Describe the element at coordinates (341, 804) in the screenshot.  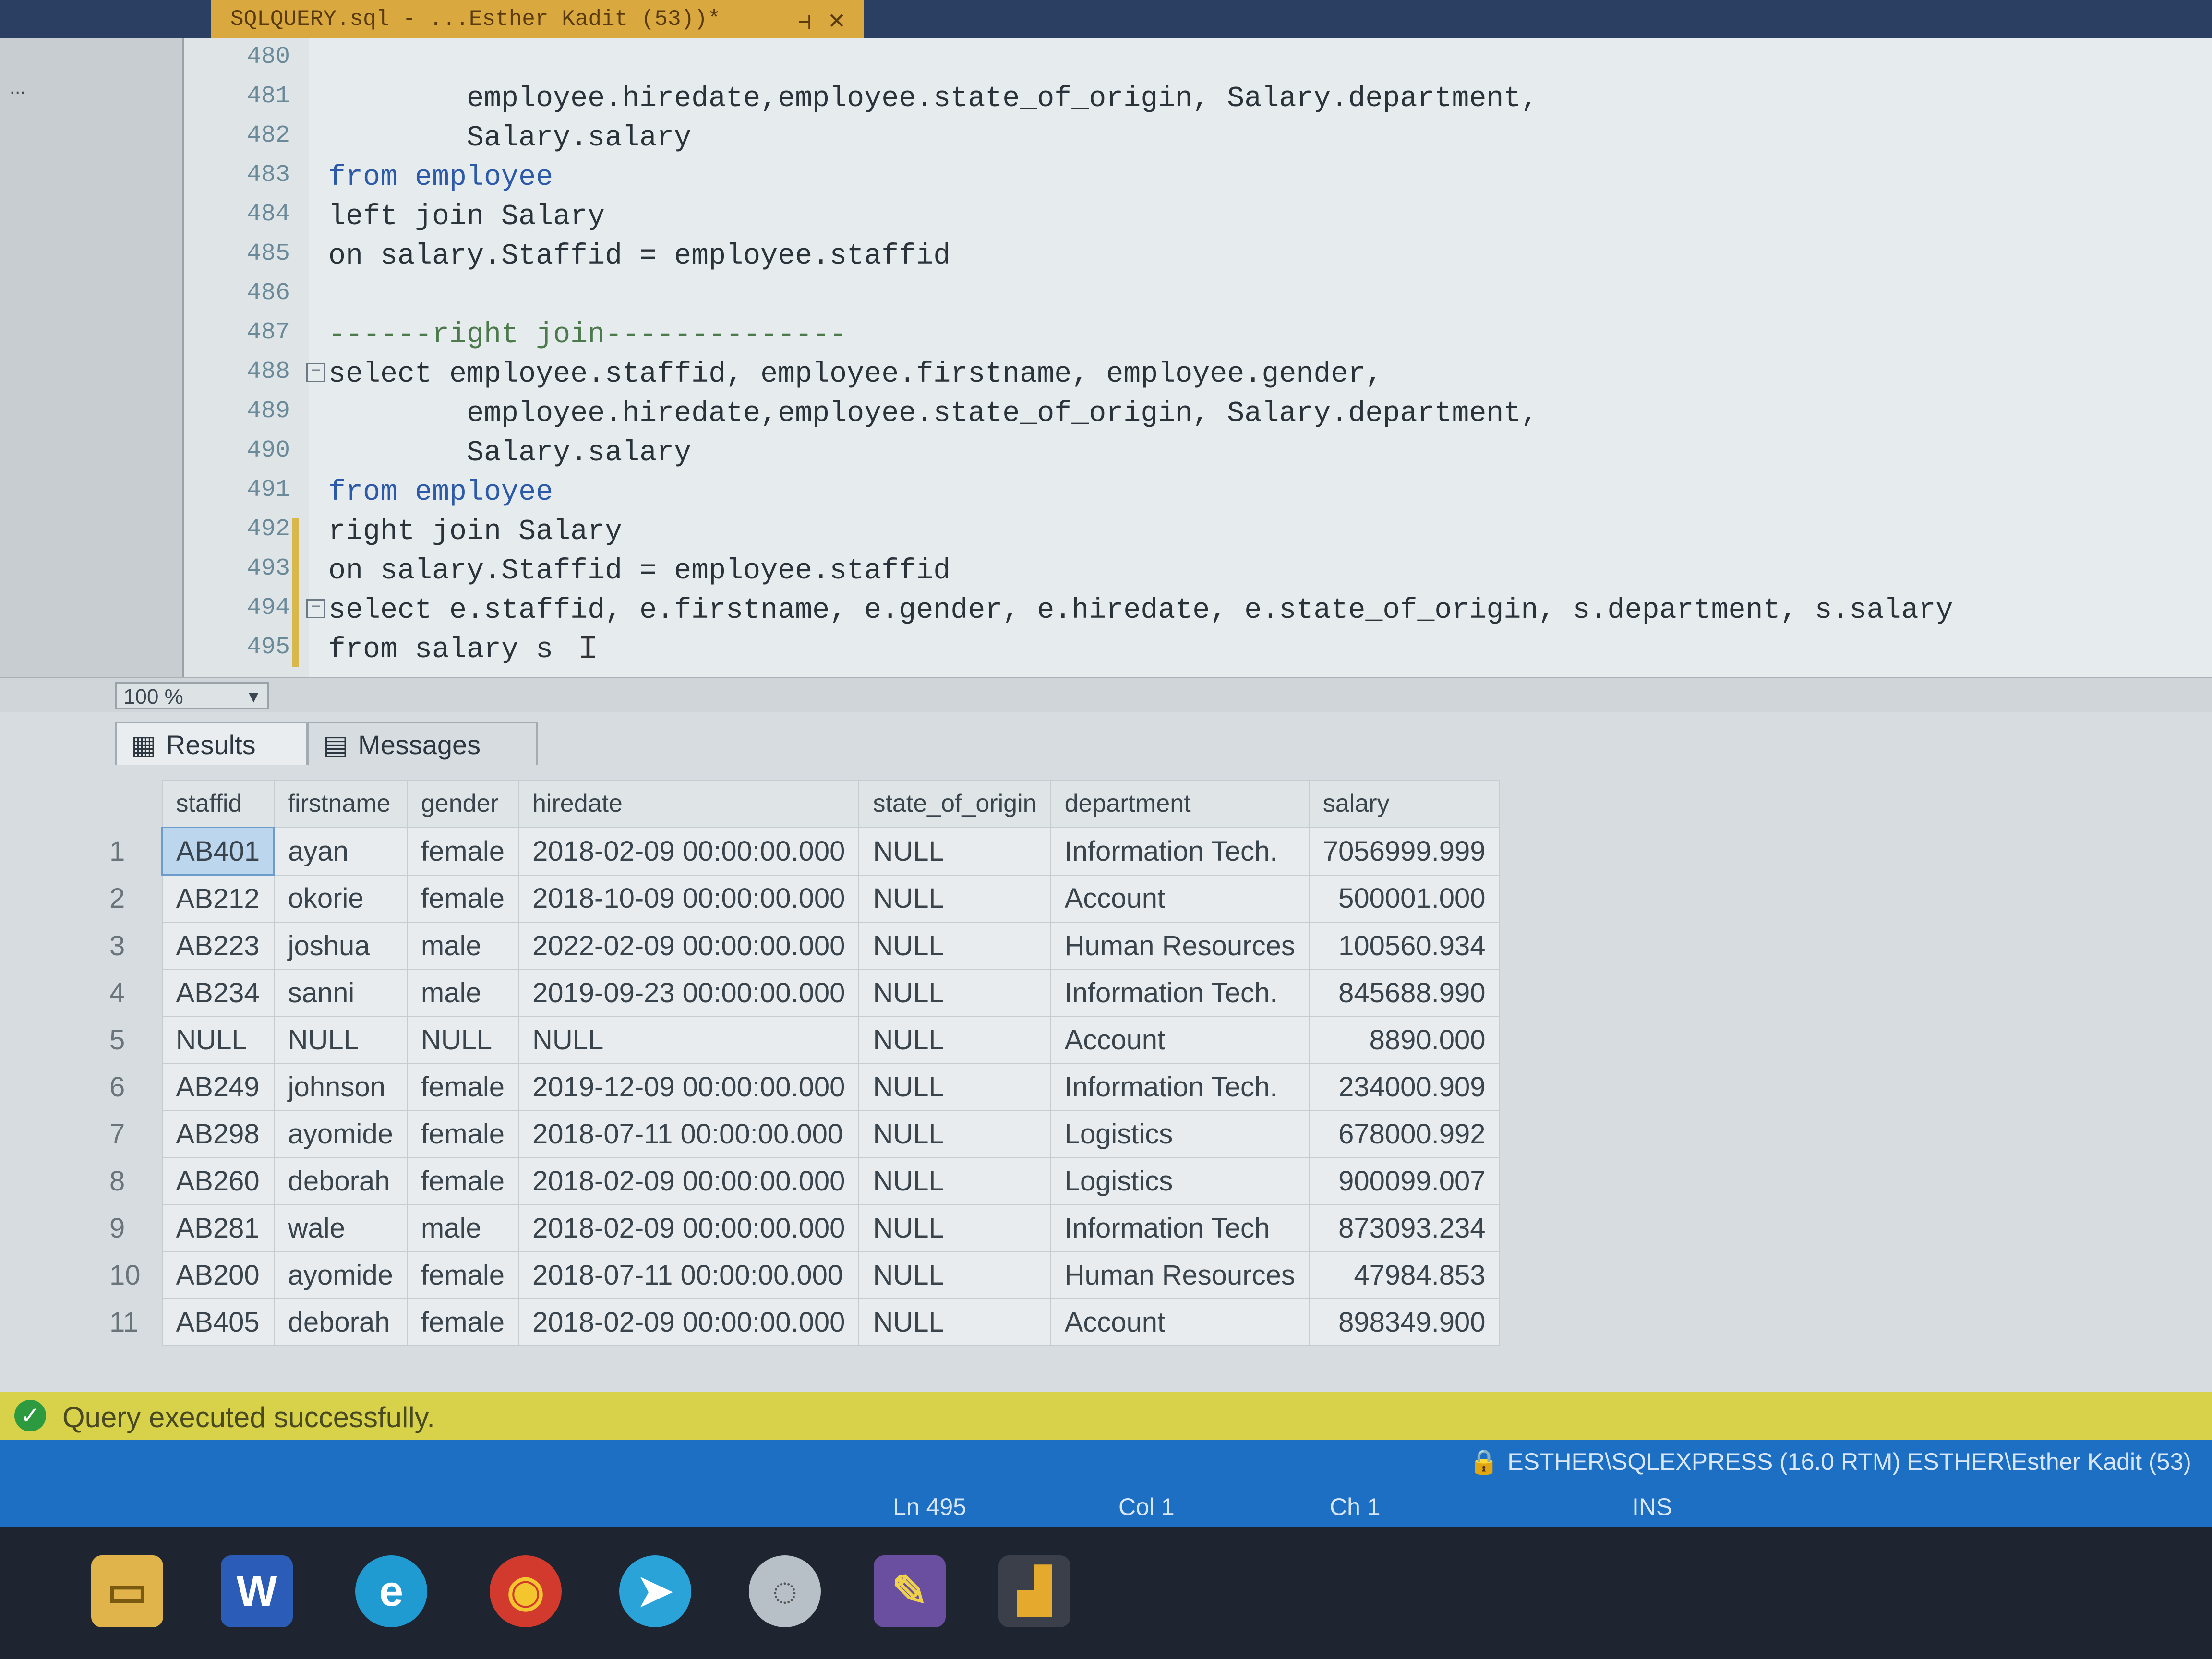
I see `column-header: firstname` at that location.